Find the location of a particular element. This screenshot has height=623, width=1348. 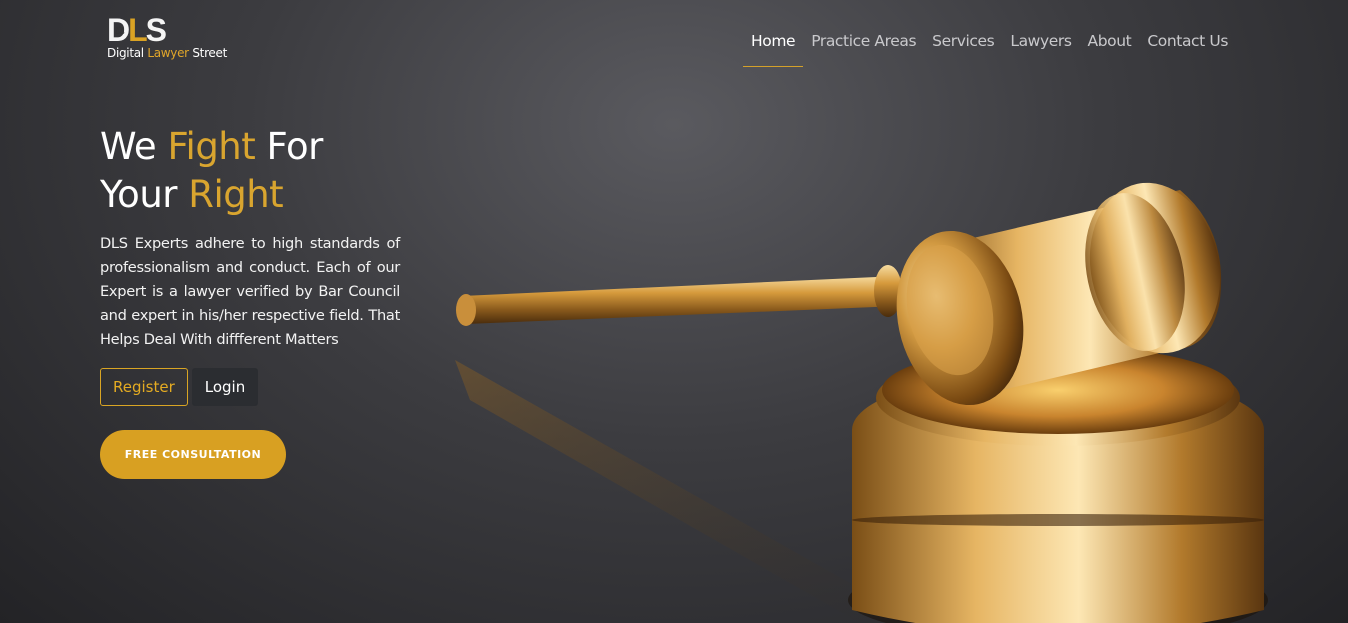

brand-name-part1: Digital is located at coordinates (127, 53).